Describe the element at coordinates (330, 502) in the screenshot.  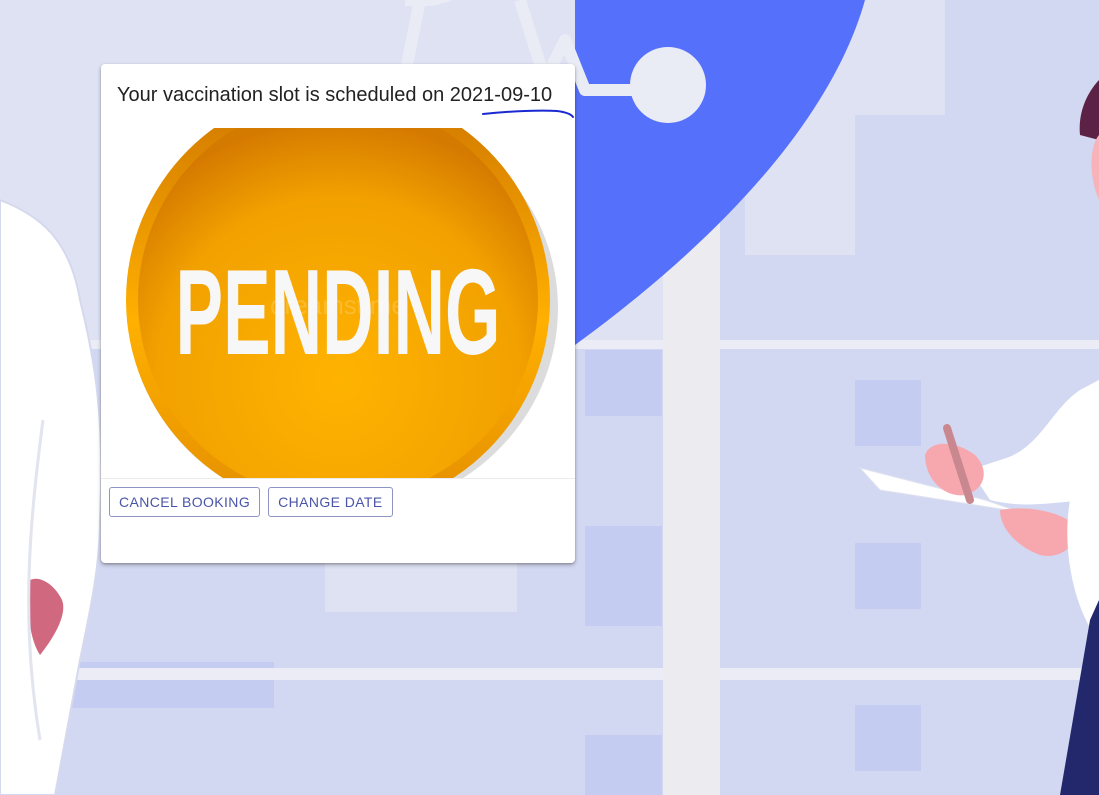
I see `change-date-button: CHANGE DATE` at that location.